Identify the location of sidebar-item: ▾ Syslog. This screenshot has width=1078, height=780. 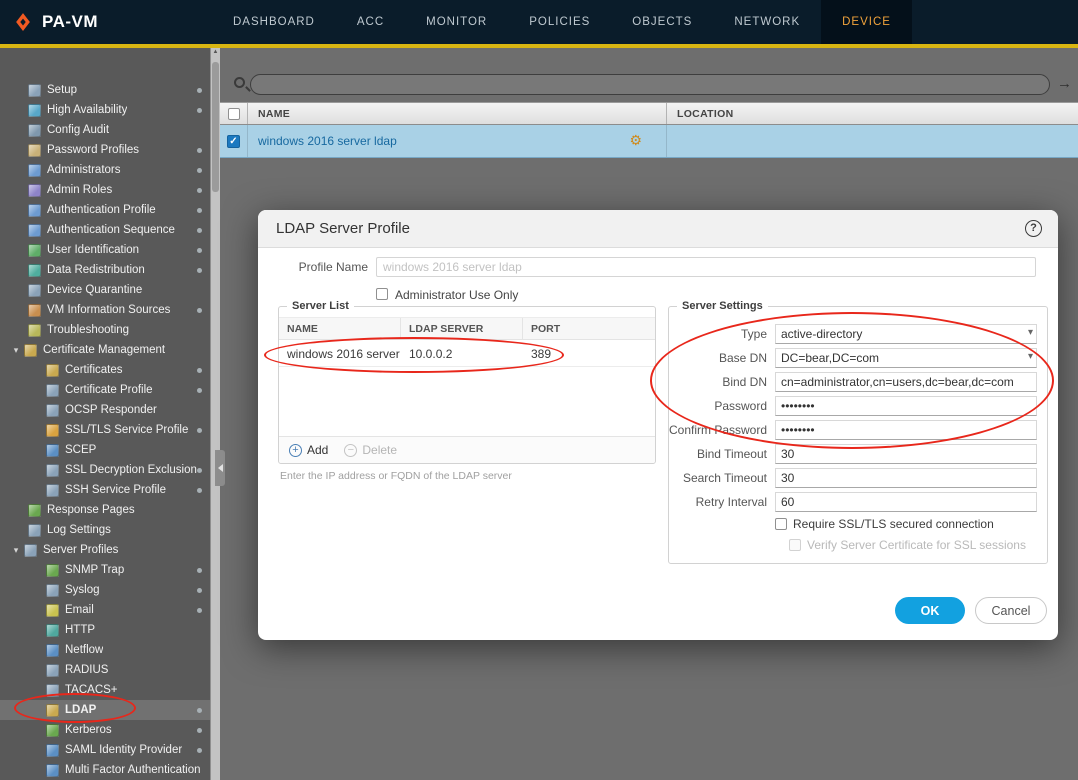
(105, 590).